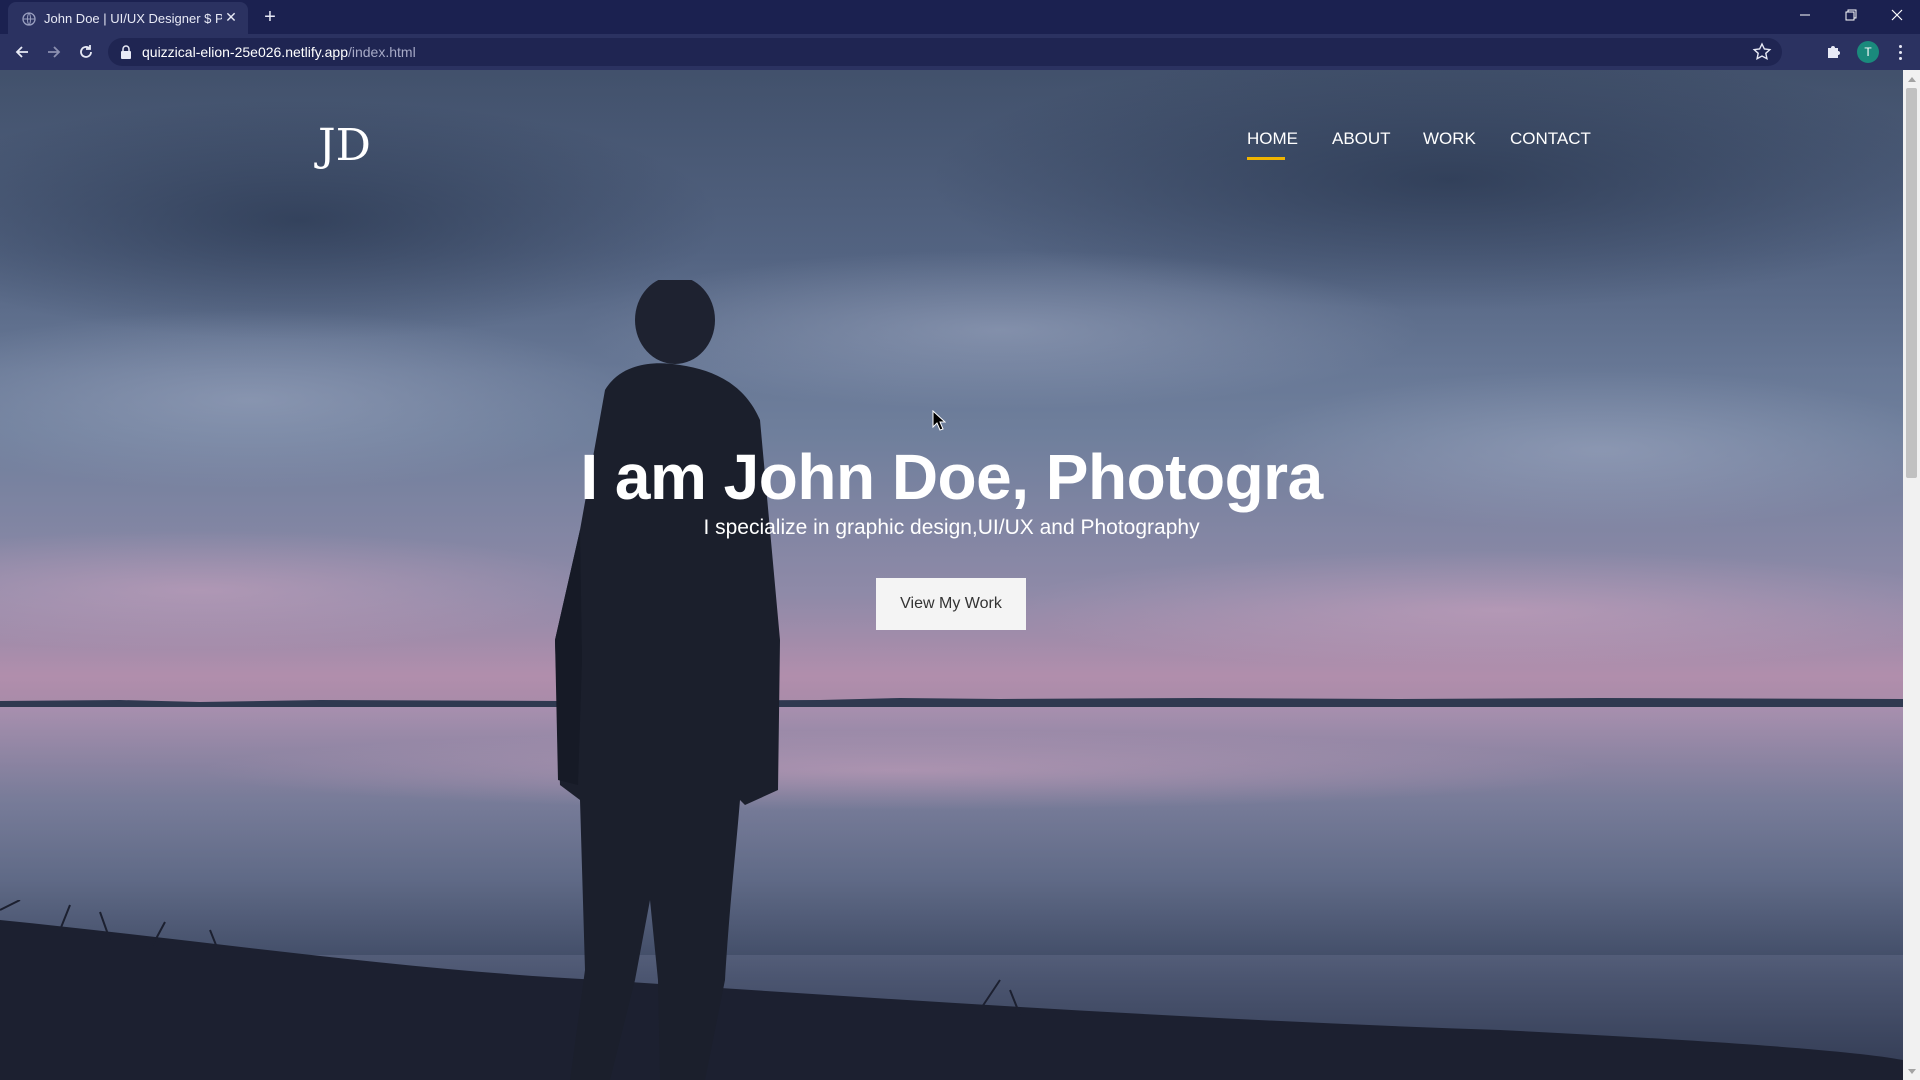 The width and height of the screenshot is (1920, 1080). I want to click on scroll-up-icon, so click(1911, 78).